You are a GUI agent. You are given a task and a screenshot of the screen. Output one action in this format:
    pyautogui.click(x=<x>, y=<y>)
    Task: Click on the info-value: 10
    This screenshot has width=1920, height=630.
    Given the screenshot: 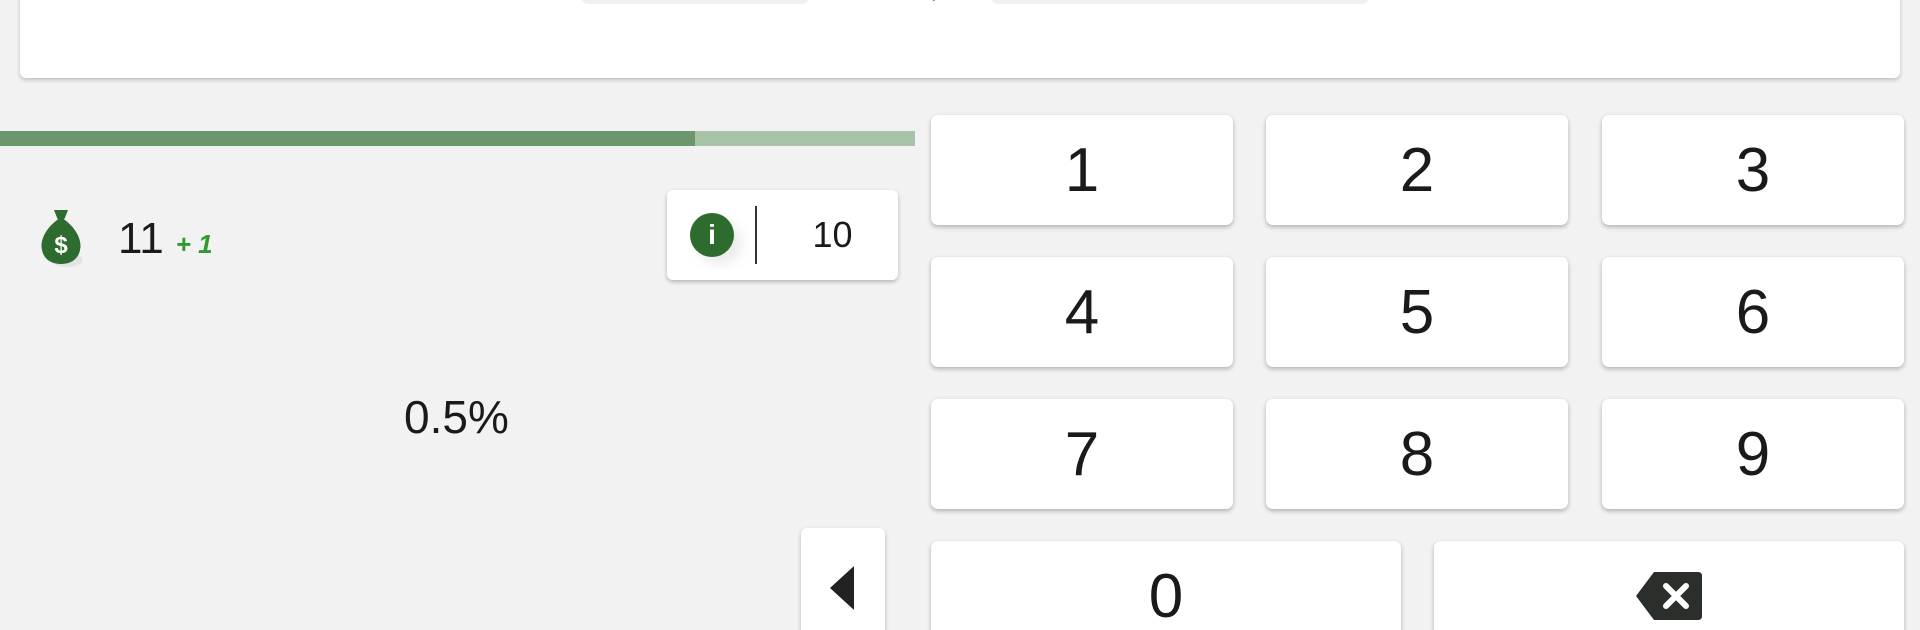 What is the action you would take?
    pyautogui.click(x=832, y=234)
    